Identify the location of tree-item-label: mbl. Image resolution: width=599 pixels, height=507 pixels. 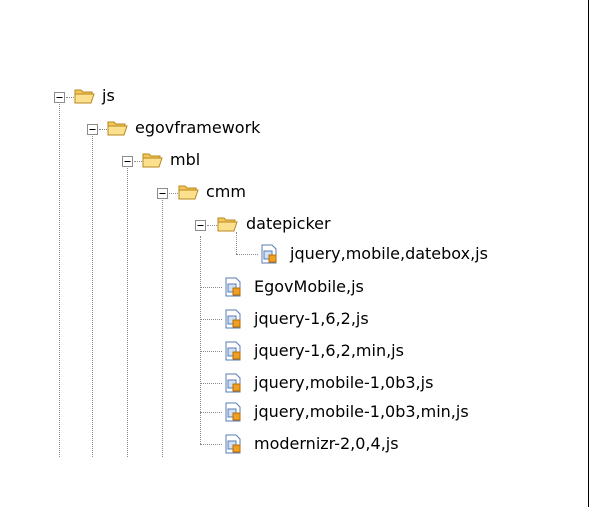
(185, 160).